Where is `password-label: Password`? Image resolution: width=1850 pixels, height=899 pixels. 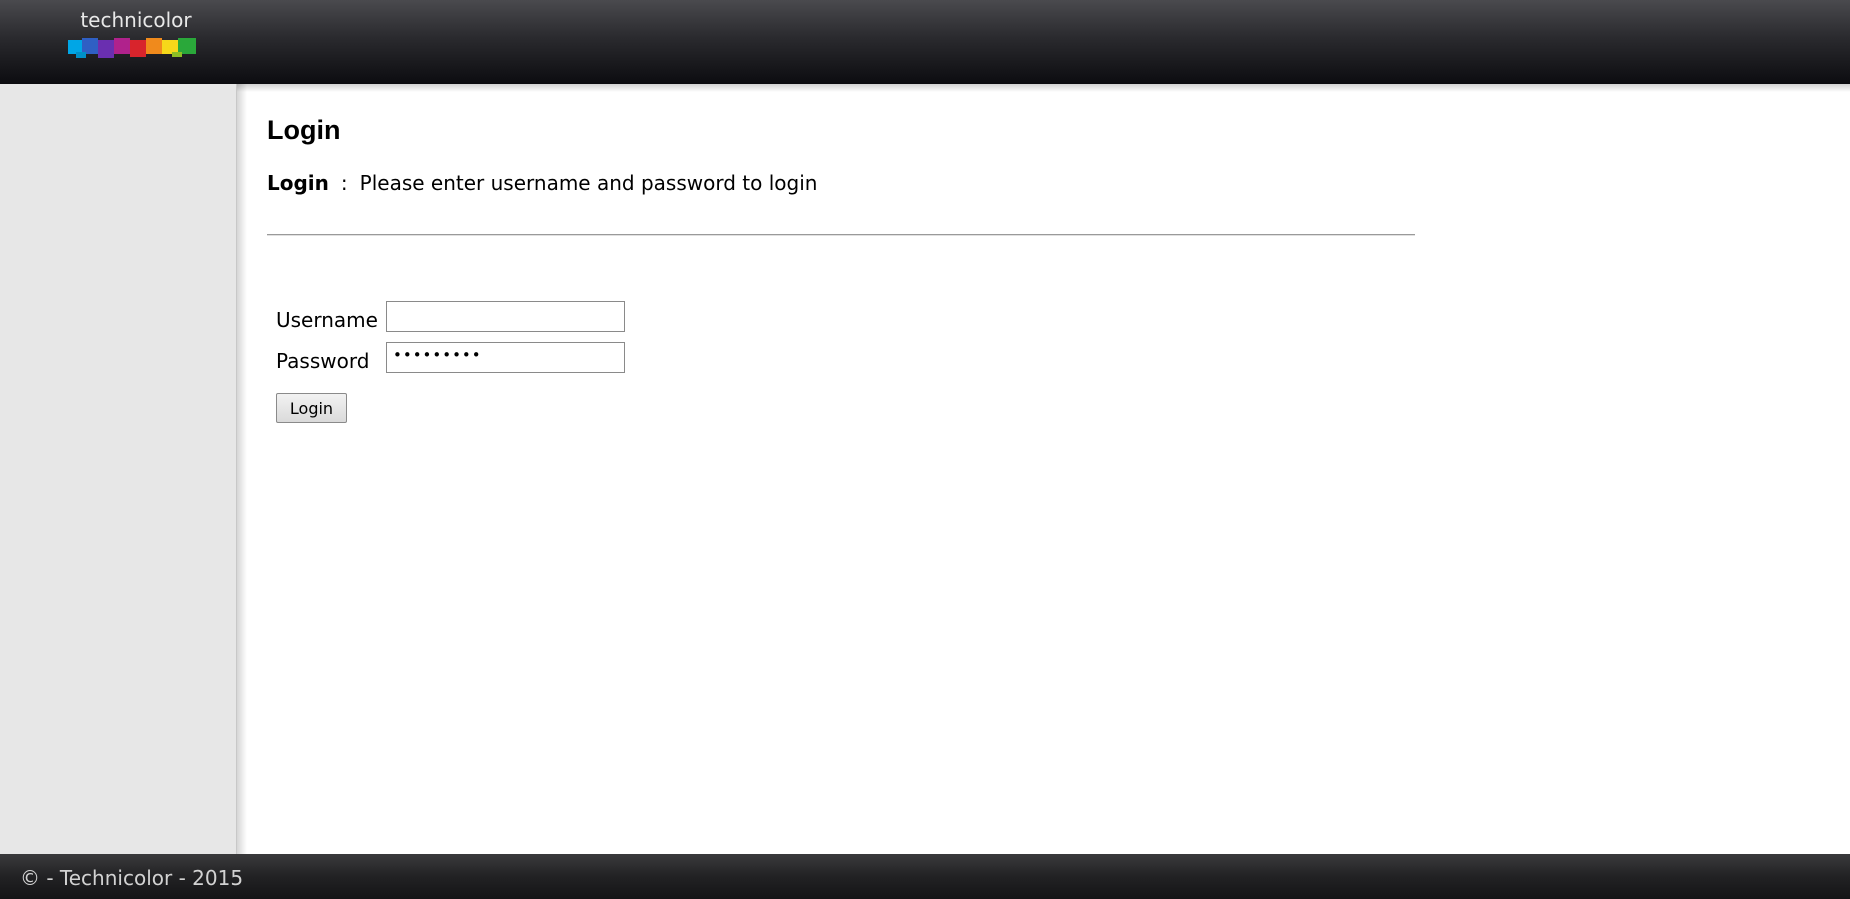 password-label: Password is located at coordinates (323, 361).